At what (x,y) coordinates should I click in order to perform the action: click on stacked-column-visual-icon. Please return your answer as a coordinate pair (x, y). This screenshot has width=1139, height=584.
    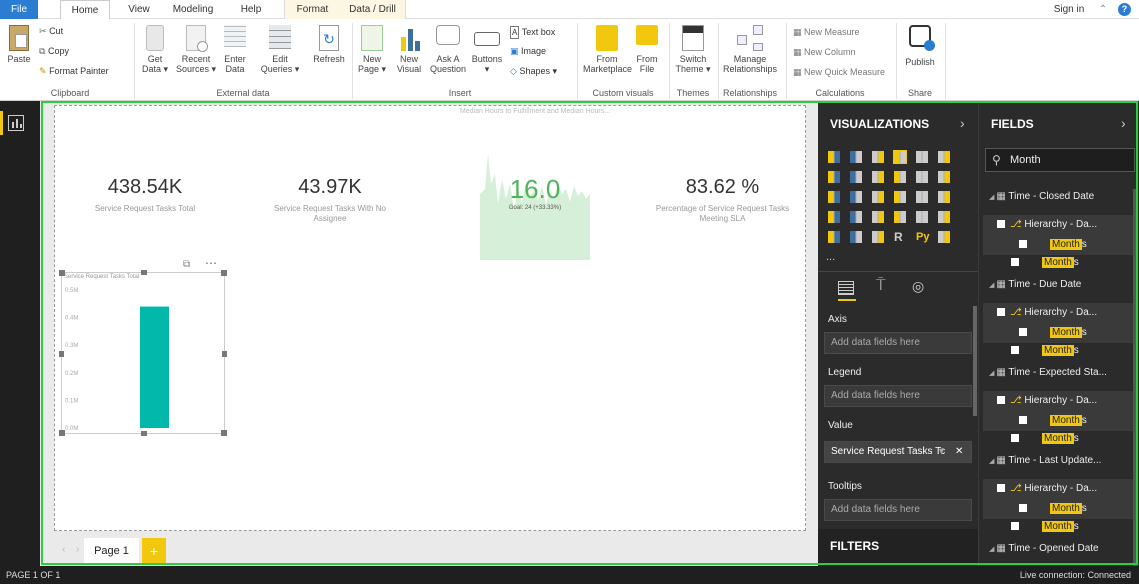
    Looking at the image, I should click on (856, 157).